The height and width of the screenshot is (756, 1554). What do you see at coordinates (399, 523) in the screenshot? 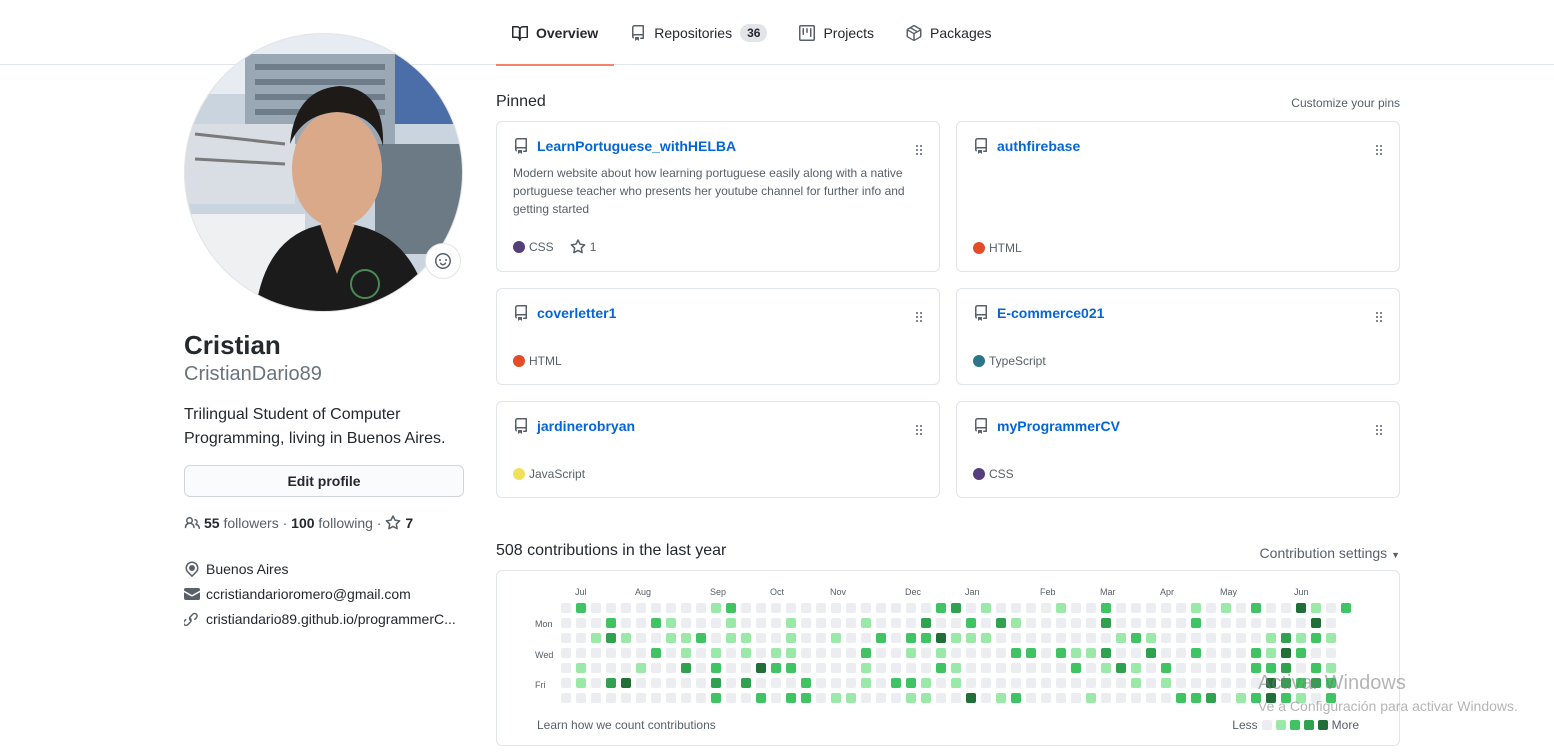
I see `stars-link: 7` at bounding box center [399, 523].